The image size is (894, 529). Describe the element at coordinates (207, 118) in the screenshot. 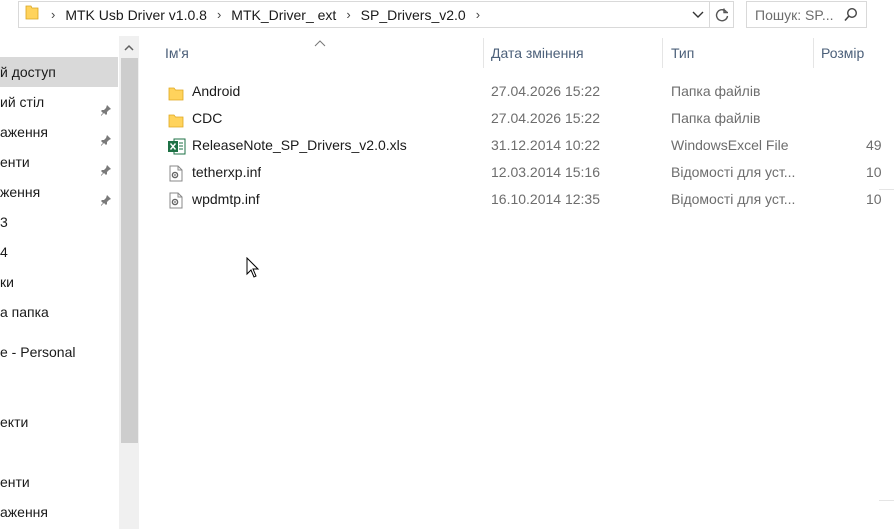

I see `file-name: CDC` at that location.